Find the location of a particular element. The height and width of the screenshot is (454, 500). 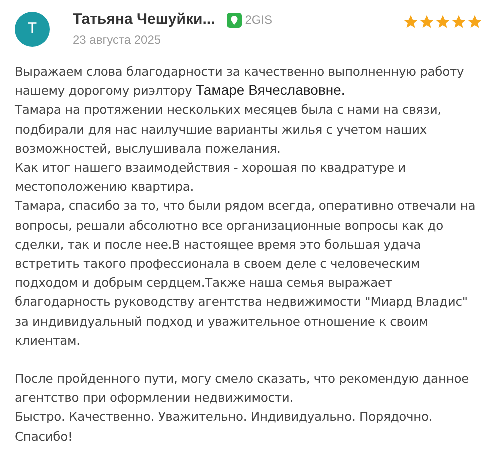

avatar: Т is located at coordinates (32, 29).